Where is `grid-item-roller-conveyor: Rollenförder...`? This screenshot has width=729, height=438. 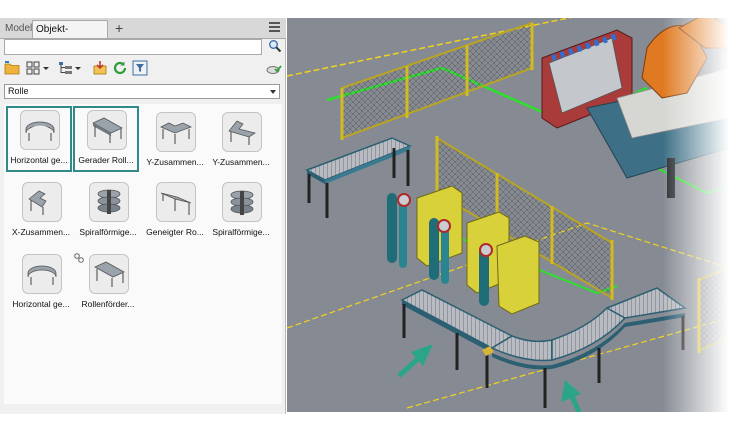
grid-item-roller-conveyor: Rollenförder... is located at coordinates (108, 283).